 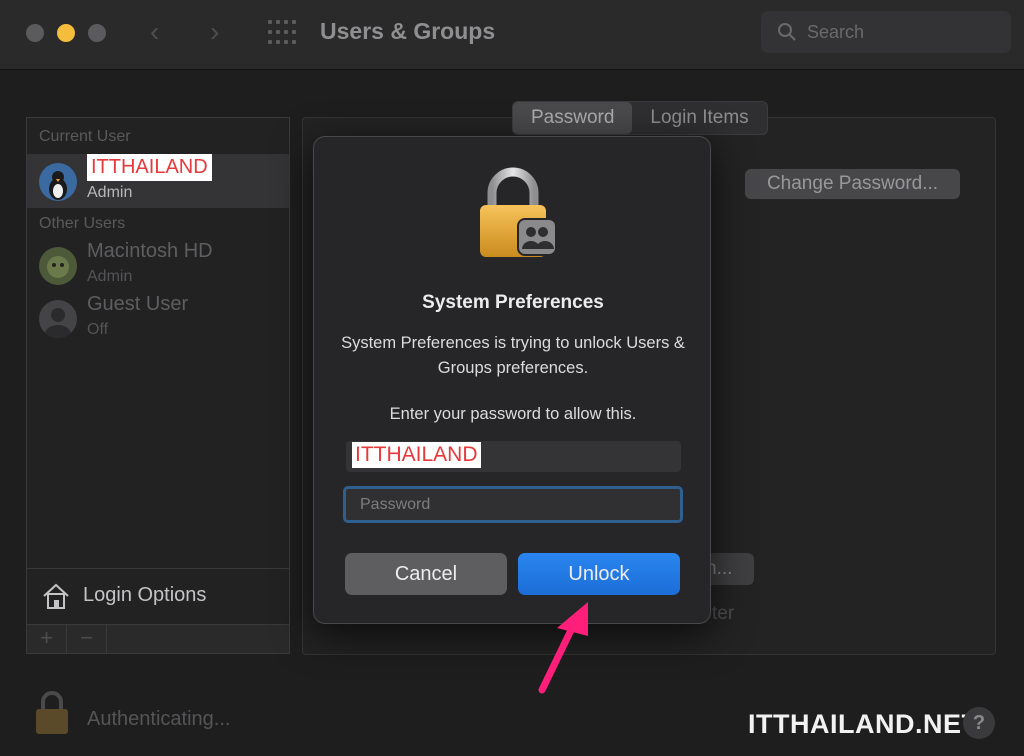 I want to click on login-options-item: Login Options, so click(x=158, y=594).